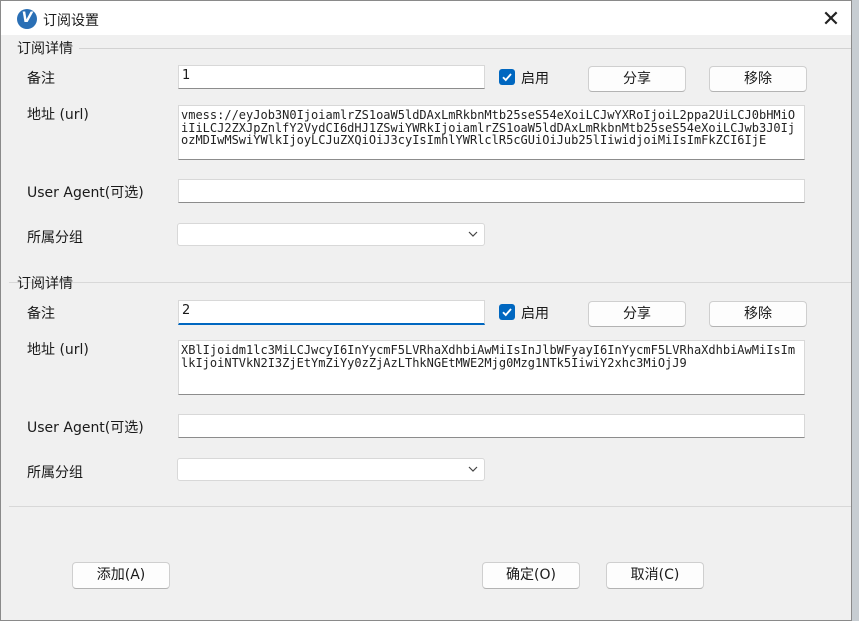  I want to click on ok-button: 确定(O), so click(531, 575).